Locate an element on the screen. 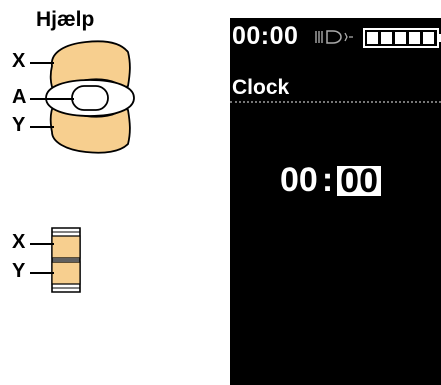  title-divider is located at coordinates (335, 102).